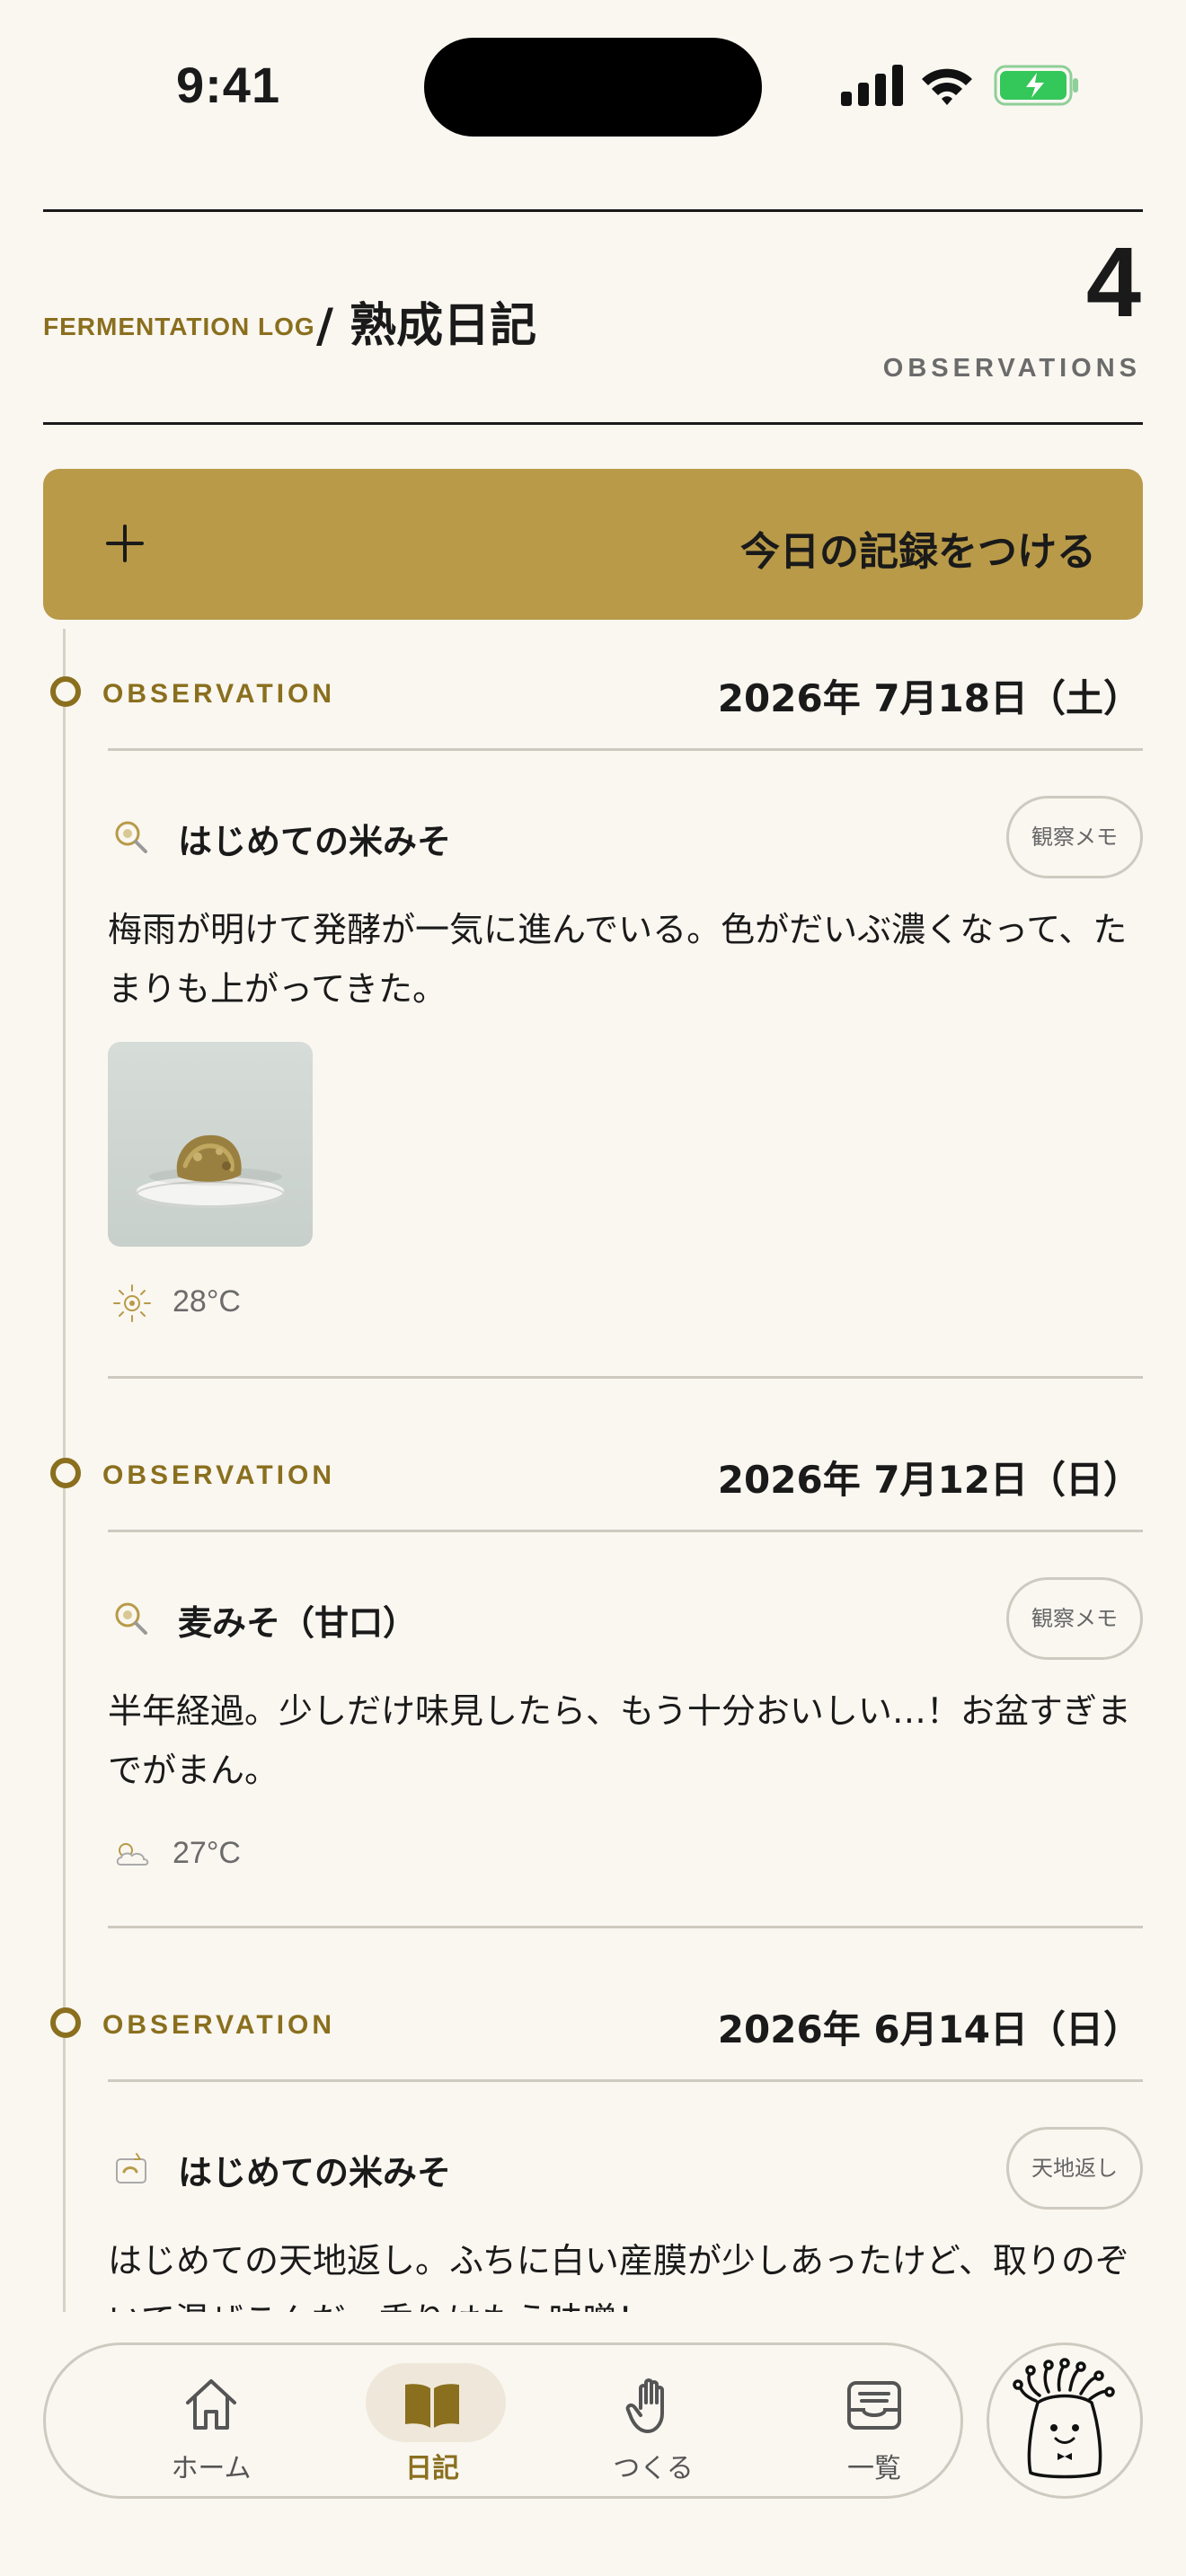  What do you see at coordinates (1074, 2168) in the screenshot?
I see `entry-tag: 天地返し` at bounding box center [1074, 2168].